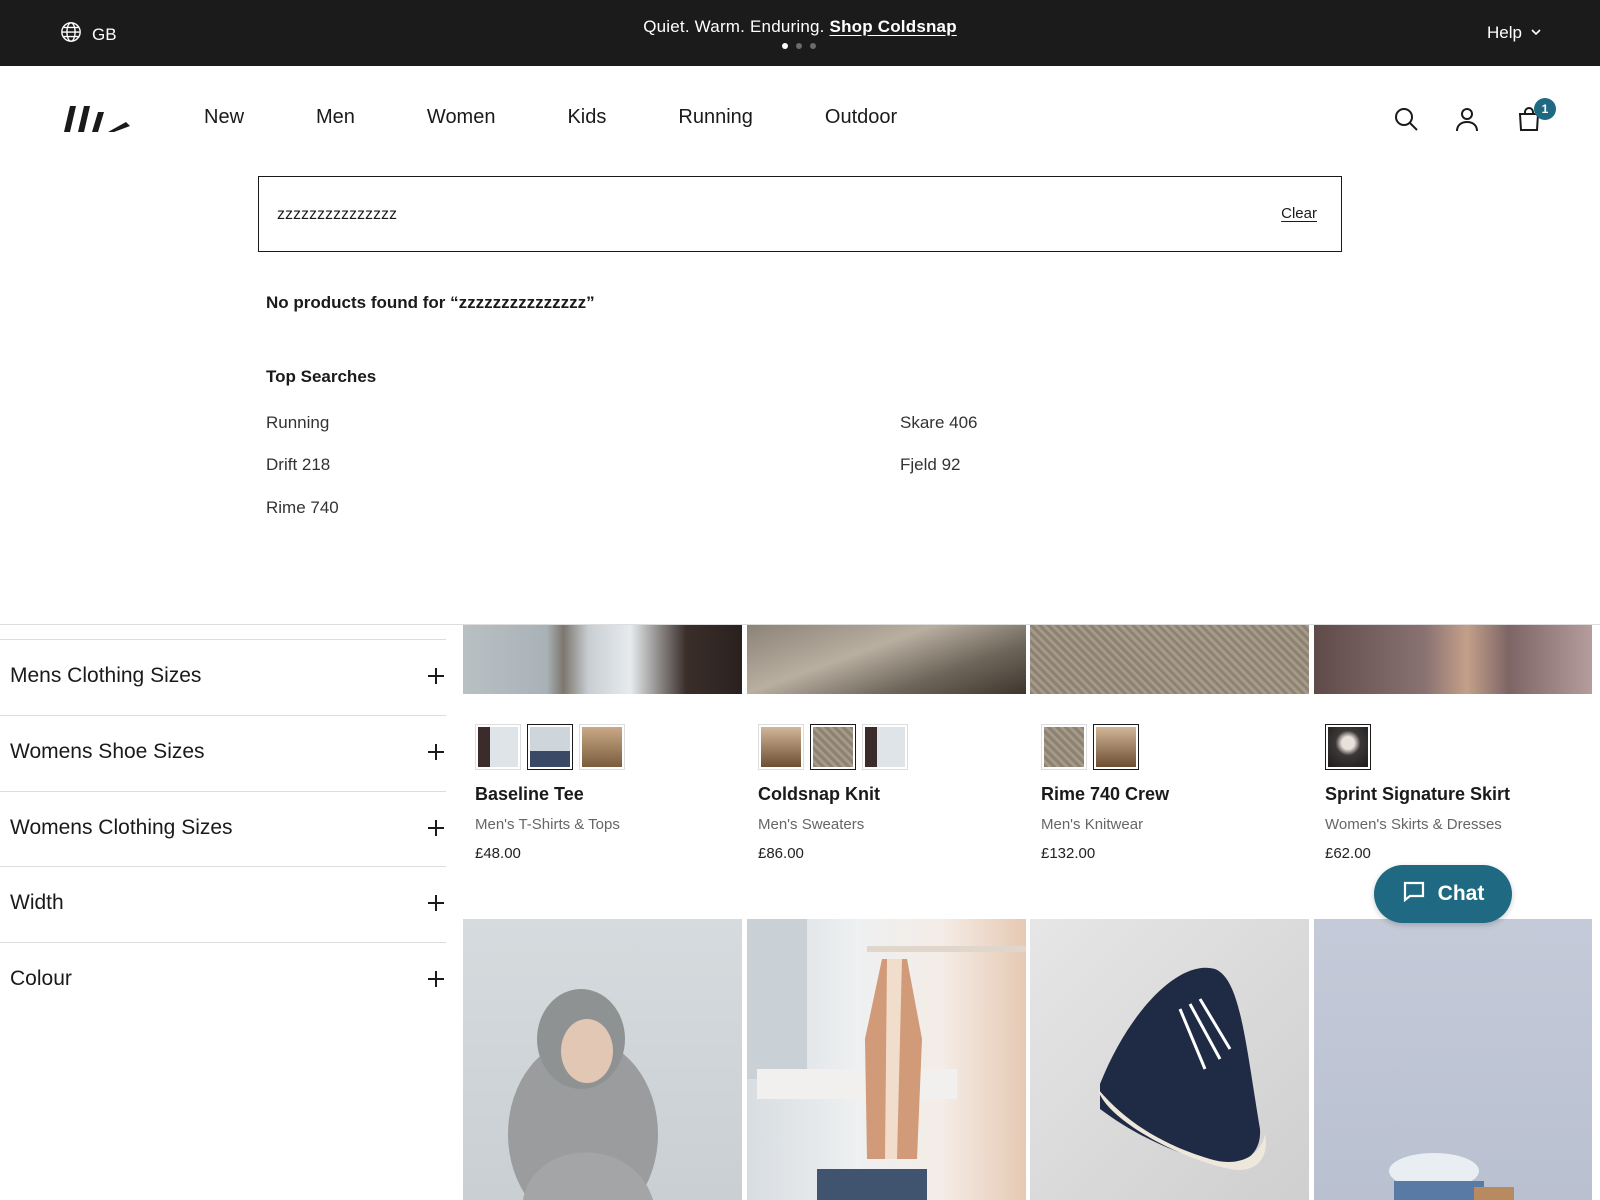 Image resolution: width=1600 pixels, height=1200 pixels. What do you see at coordinates (224, 117) in the screenshot?
I see `nav-item-new: New` at bounding box center [224, 117].